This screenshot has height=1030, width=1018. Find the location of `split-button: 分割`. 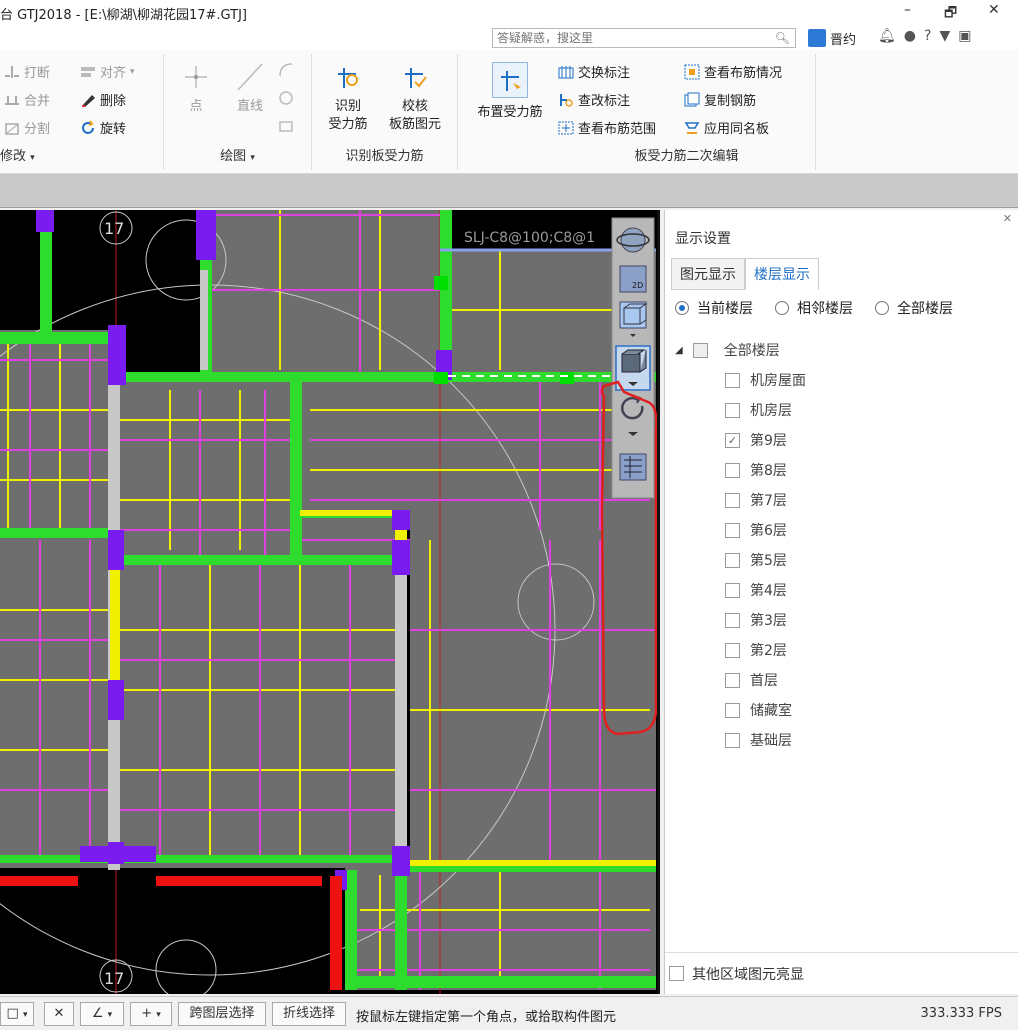

split-button: 分割 is located at coordinates (27, 127).